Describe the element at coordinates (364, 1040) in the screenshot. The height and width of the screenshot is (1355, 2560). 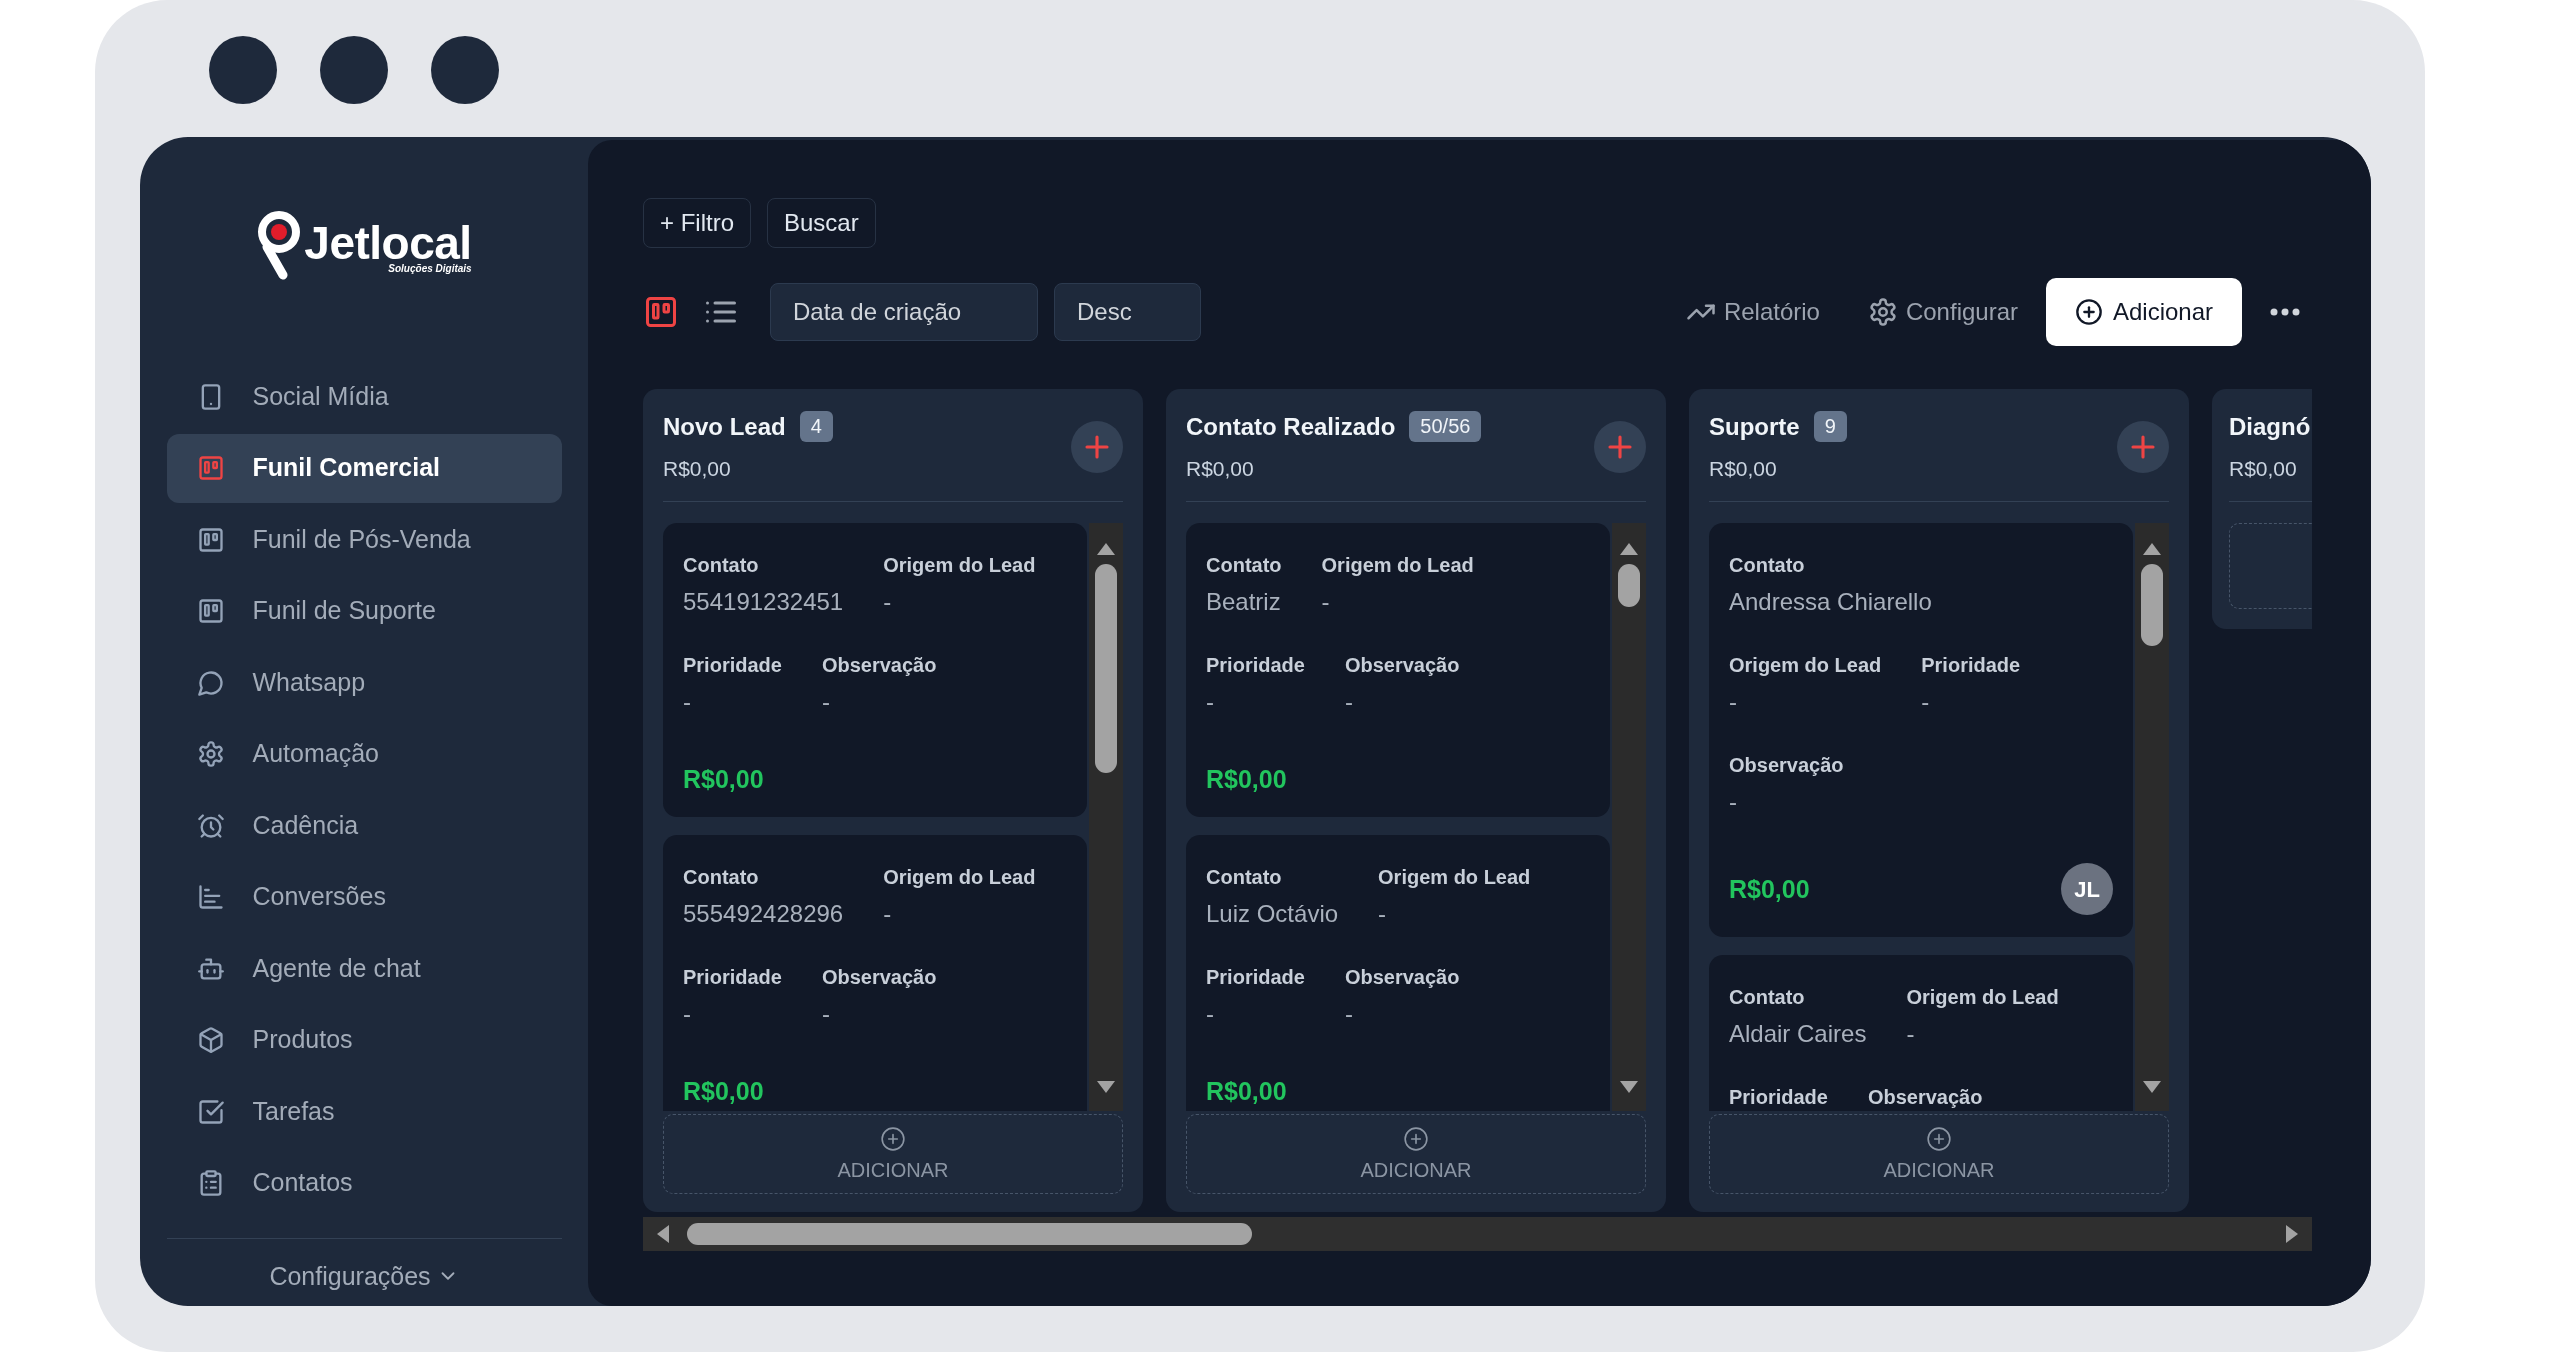
I see `sidebar-item: Produtos` at that location.